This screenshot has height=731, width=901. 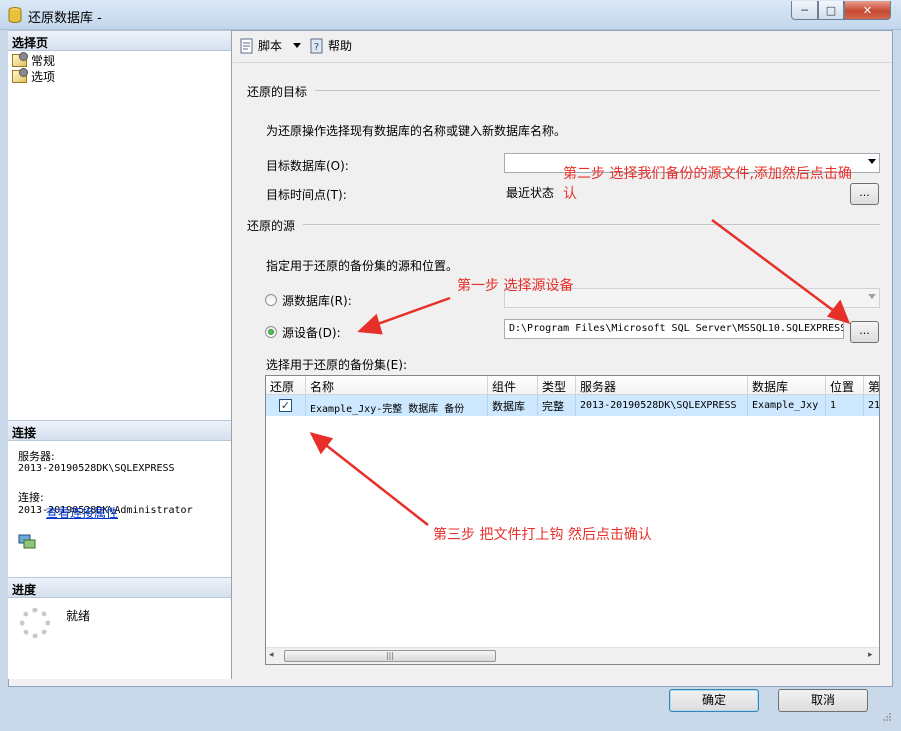 What do you see at coordinates (246, 45) in the screenshot?
I see `script-icon` at bounding box center [246, 45].